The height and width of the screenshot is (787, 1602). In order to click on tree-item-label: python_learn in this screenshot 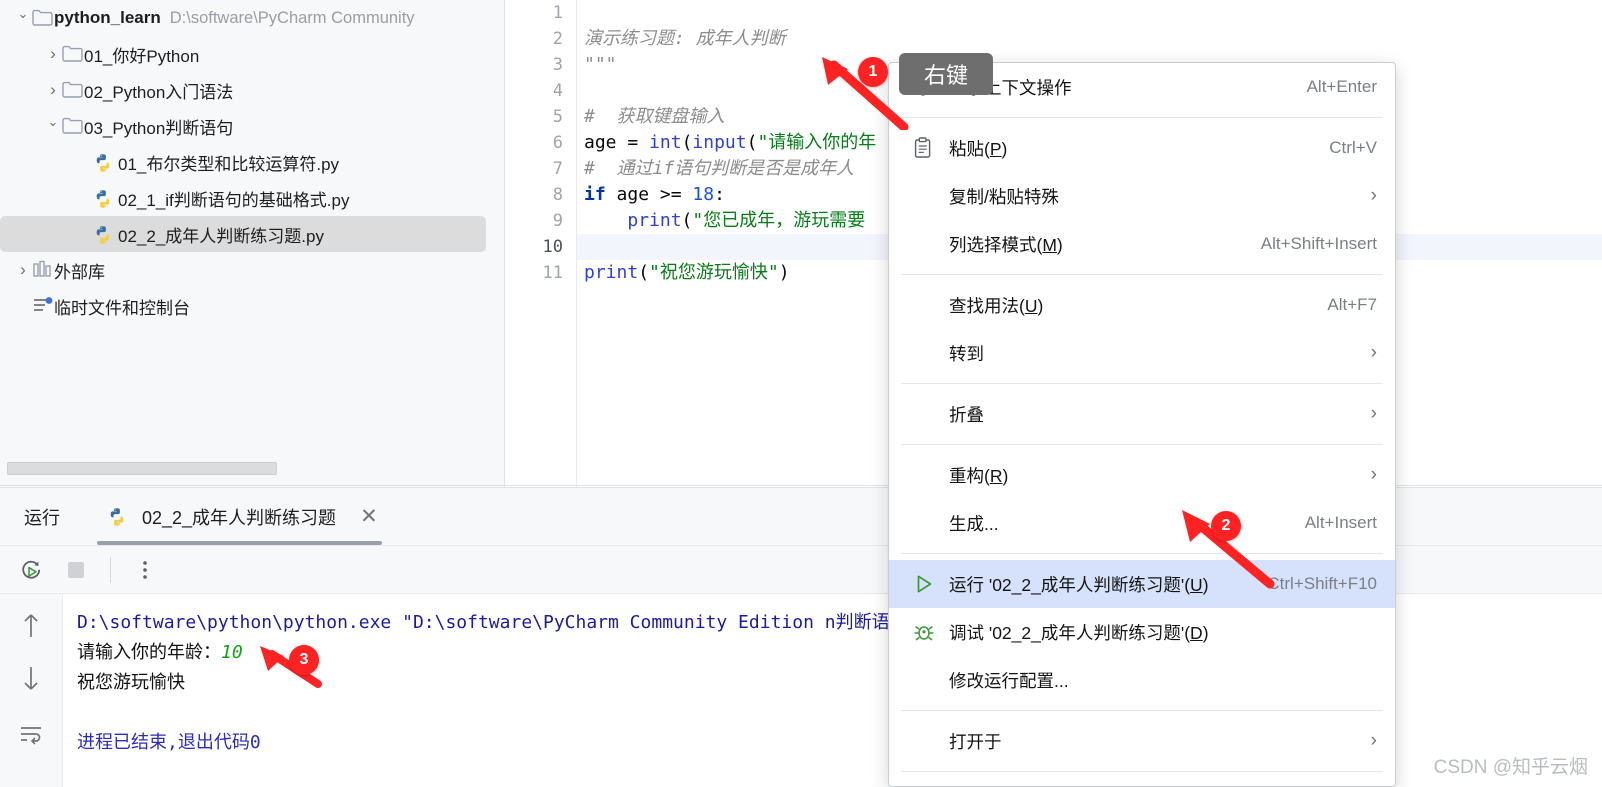, I will do `click(107, 17)`.